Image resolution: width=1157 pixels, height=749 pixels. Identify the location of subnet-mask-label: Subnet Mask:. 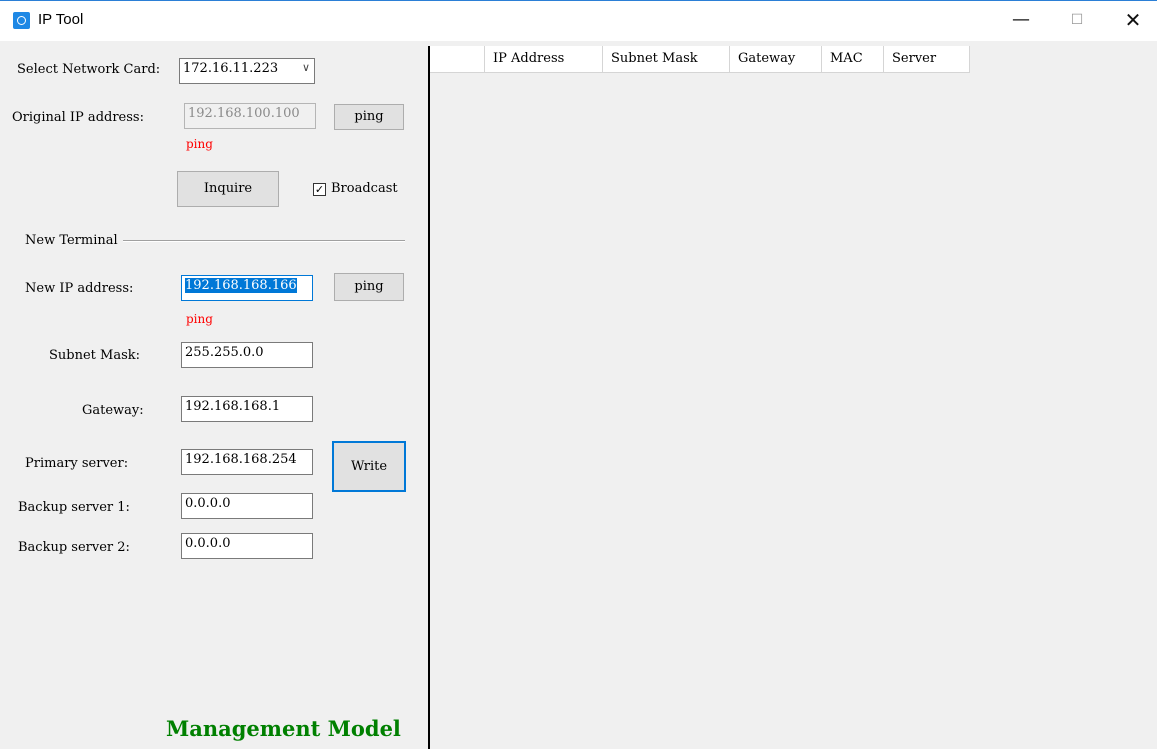
(95, 355).